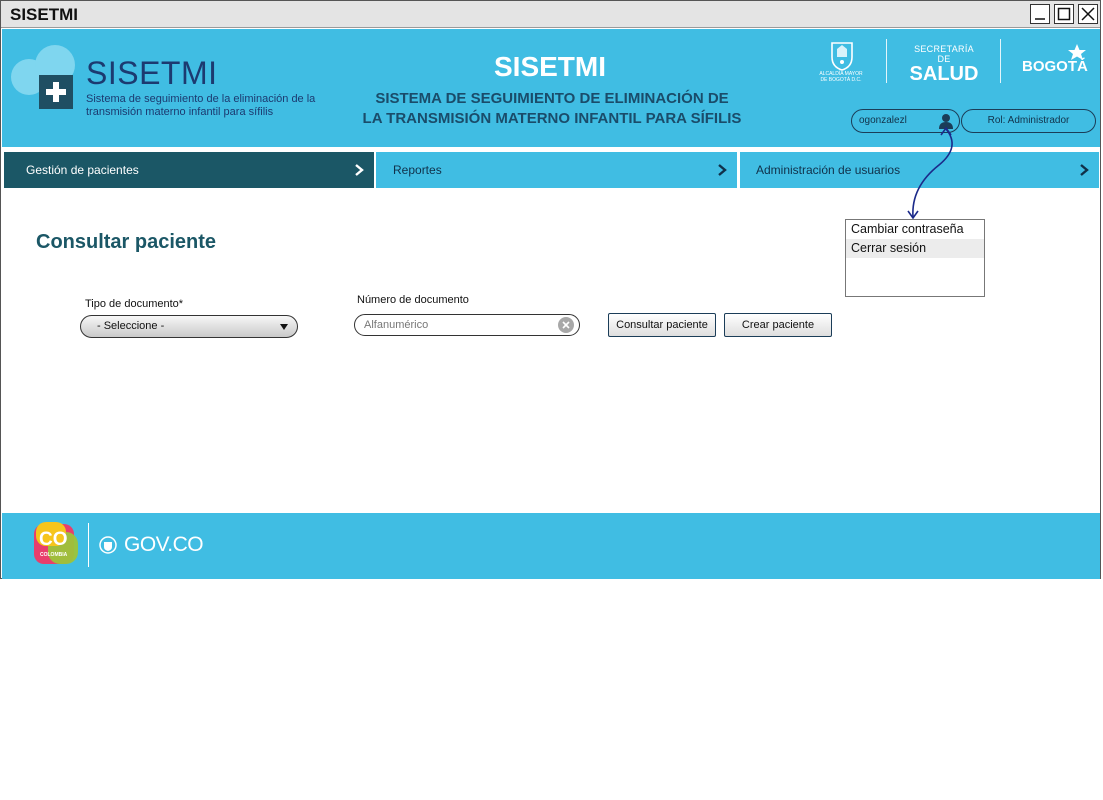 The width and height of the screenshot is (1103, 800). Describe the element at coordinates (131, 326) in the screenshot. I see `doc-type-value: - Seleccione -` at that location.